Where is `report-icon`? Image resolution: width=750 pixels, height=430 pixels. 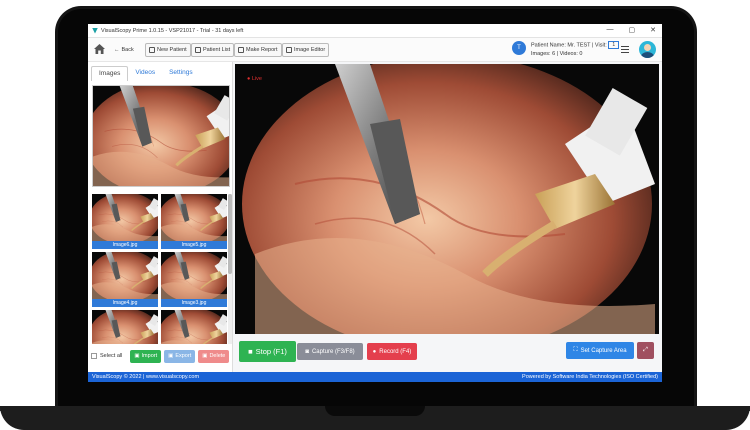 report-icon is located at coordinates (241, 50).